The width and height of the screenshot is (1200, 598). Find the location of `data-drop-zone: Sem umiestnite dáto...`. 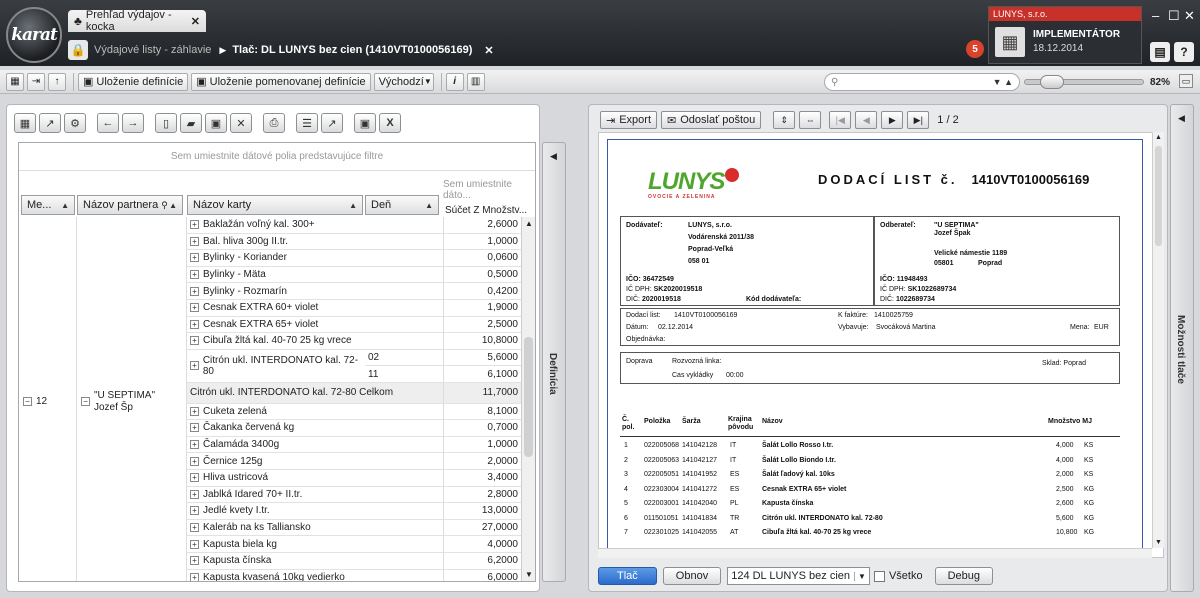

data-drop-zone: Sem umiestnite dáto... is located at coordinates (488, 190).